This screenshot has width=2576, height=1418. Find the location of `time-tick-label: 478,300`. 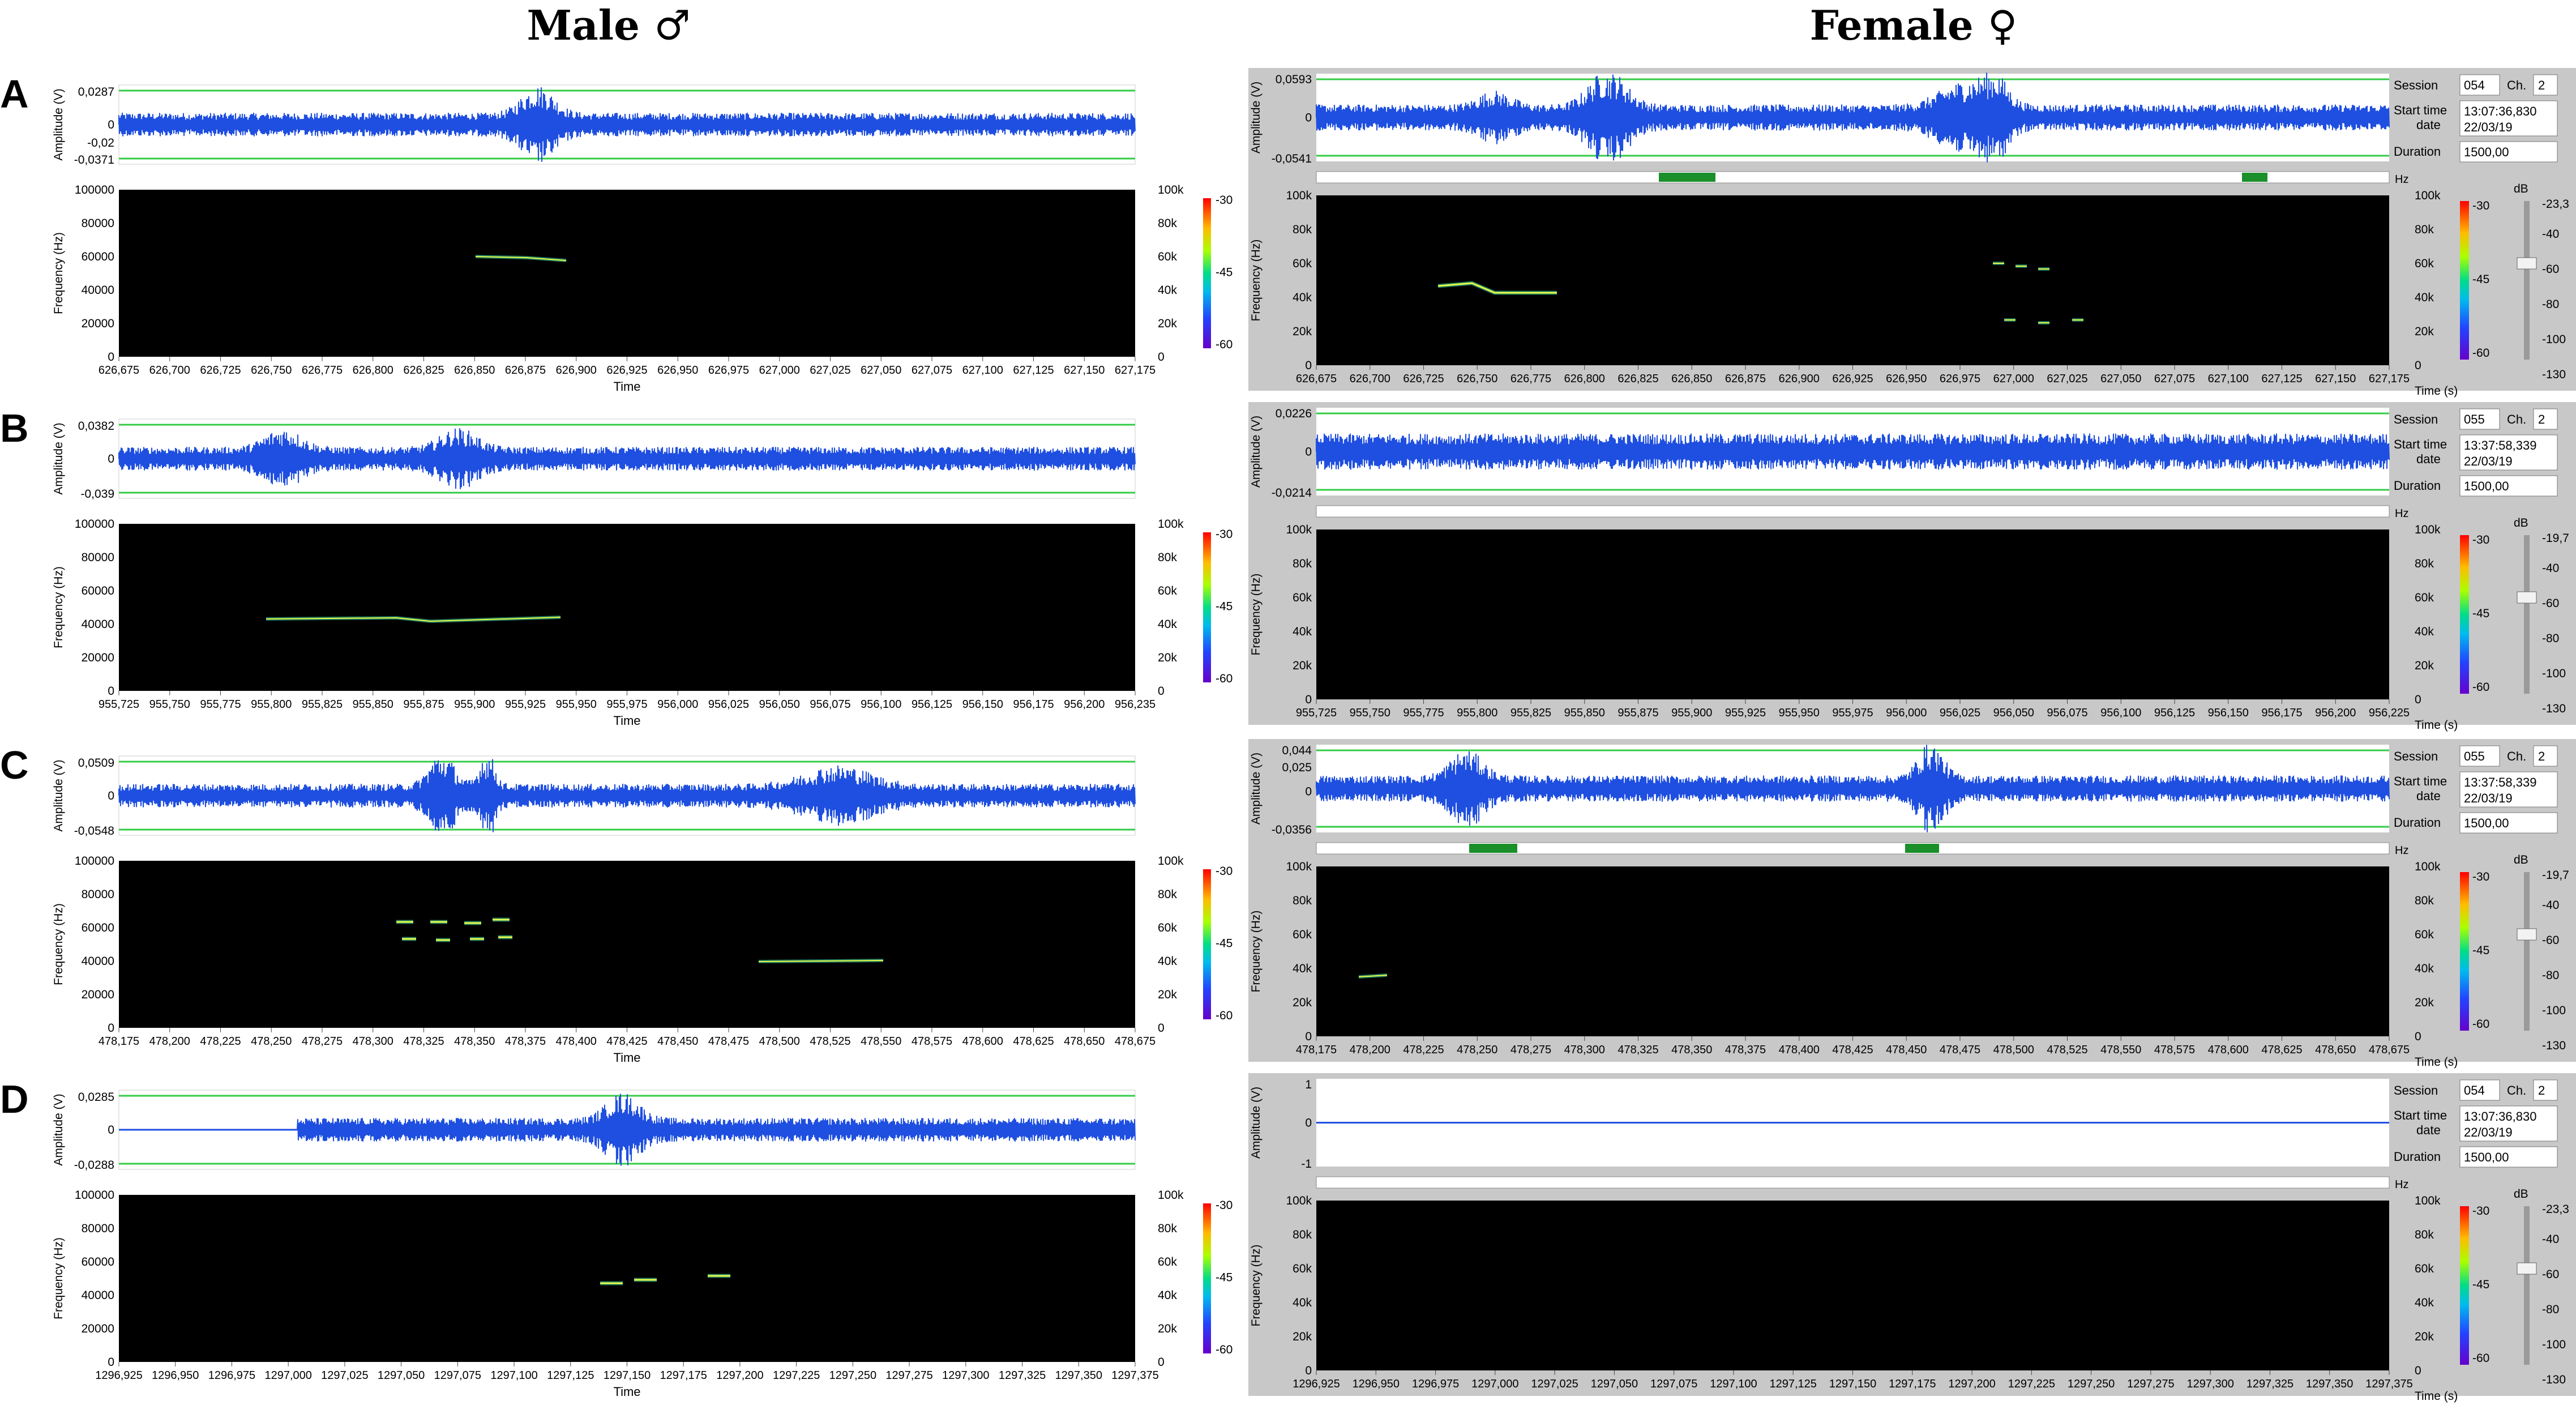

time-tick-label: 478,300 is located at coordinates (1584, 1050).